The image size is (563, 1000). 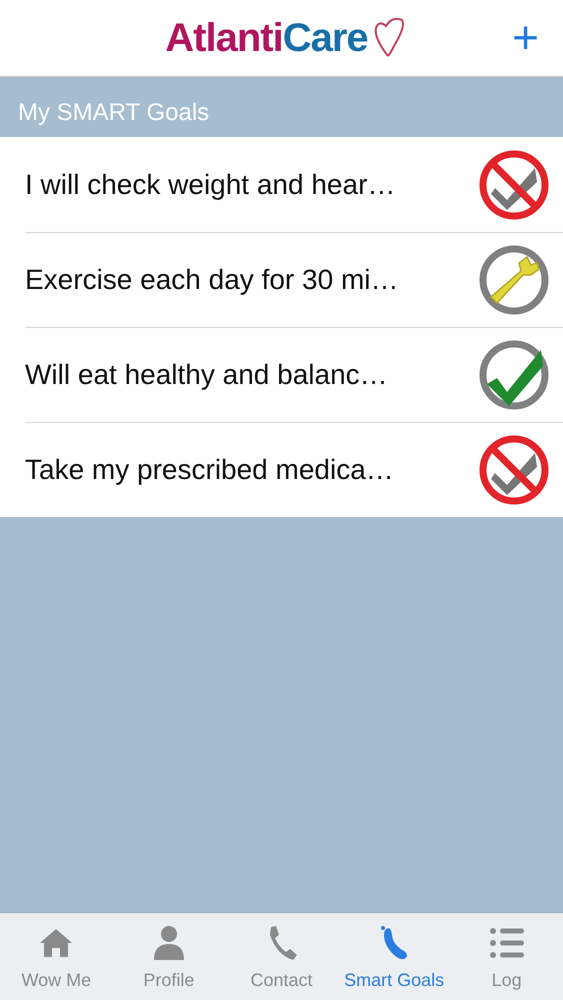 I want to click on section-title: My SMART Goals, so click(x=114, y=113).